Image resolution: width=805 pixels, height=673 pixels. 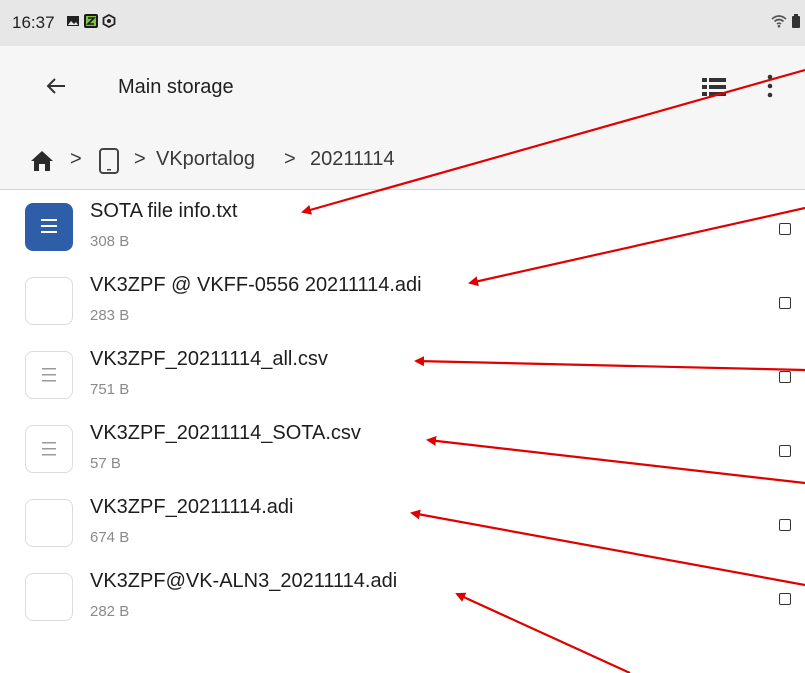 I want to click on file-row: VK3ZPF@VK-ALN3_20211114.adi 282 B, so click(x=402, y=597).